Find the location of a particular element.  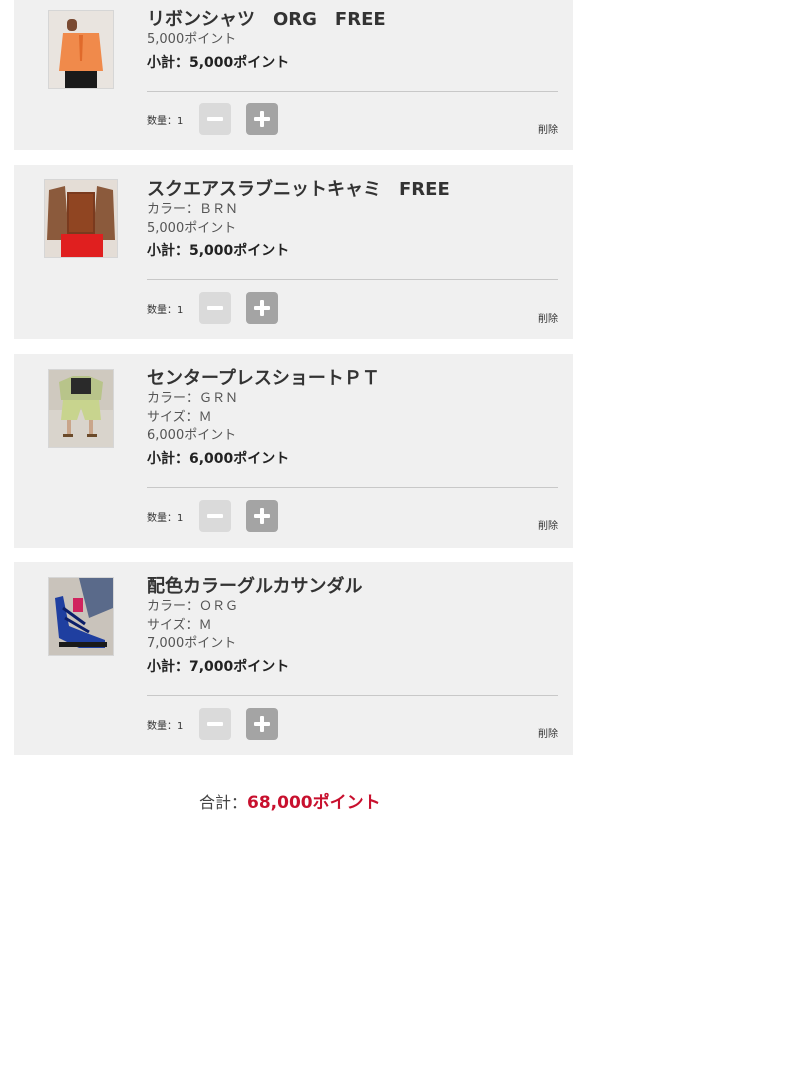

item-price: 6,000ポイント is located at coordinates (192, 435).